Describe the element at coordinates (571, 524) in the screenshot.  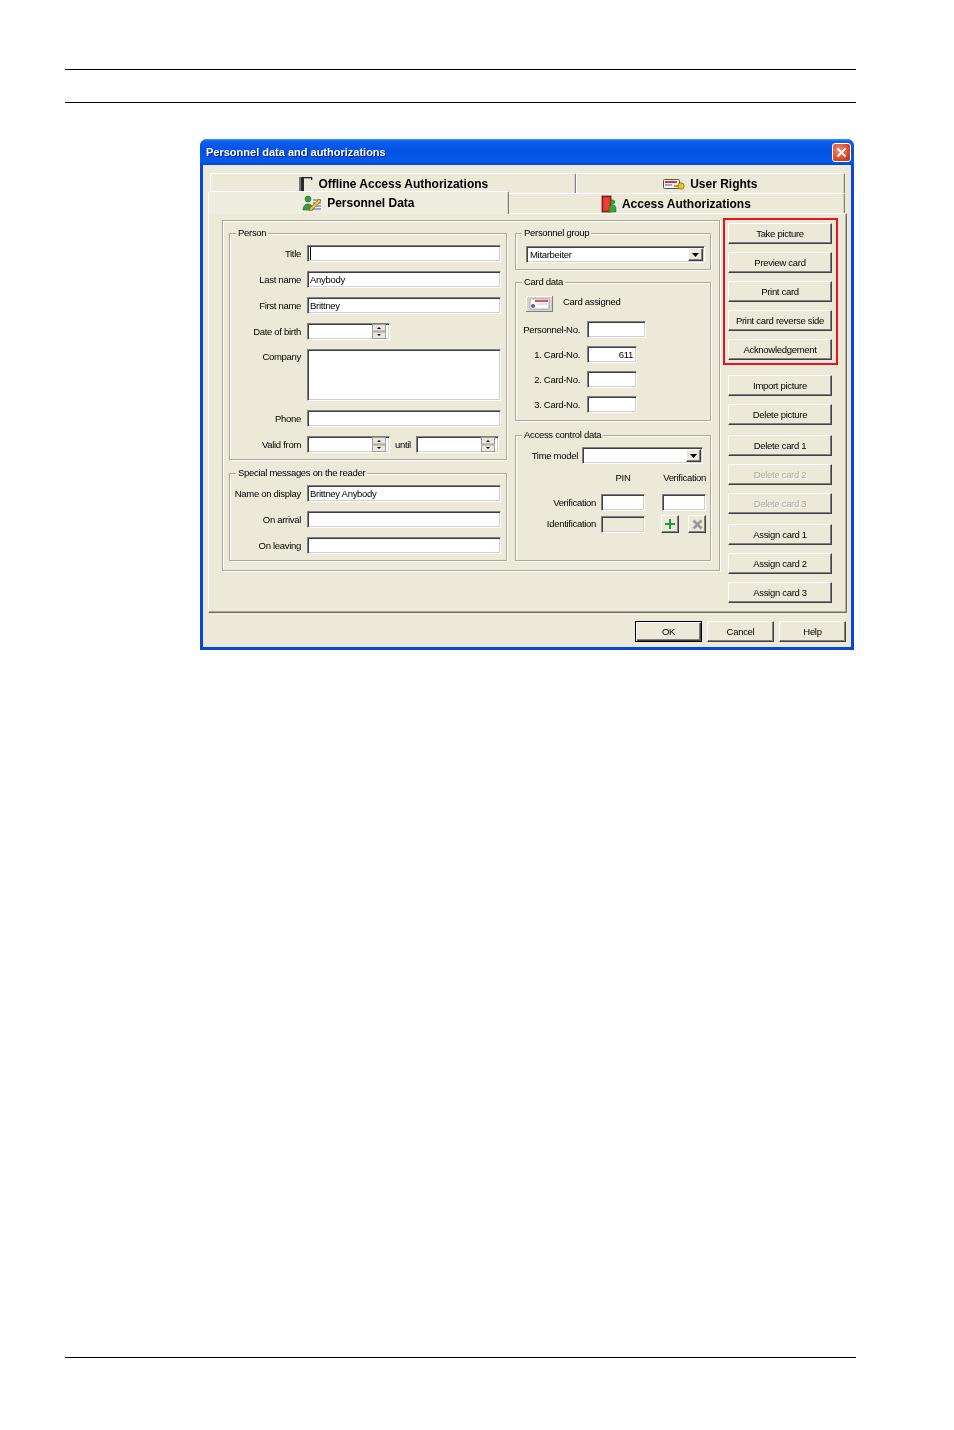
I see `field-label: Identification` at that location.